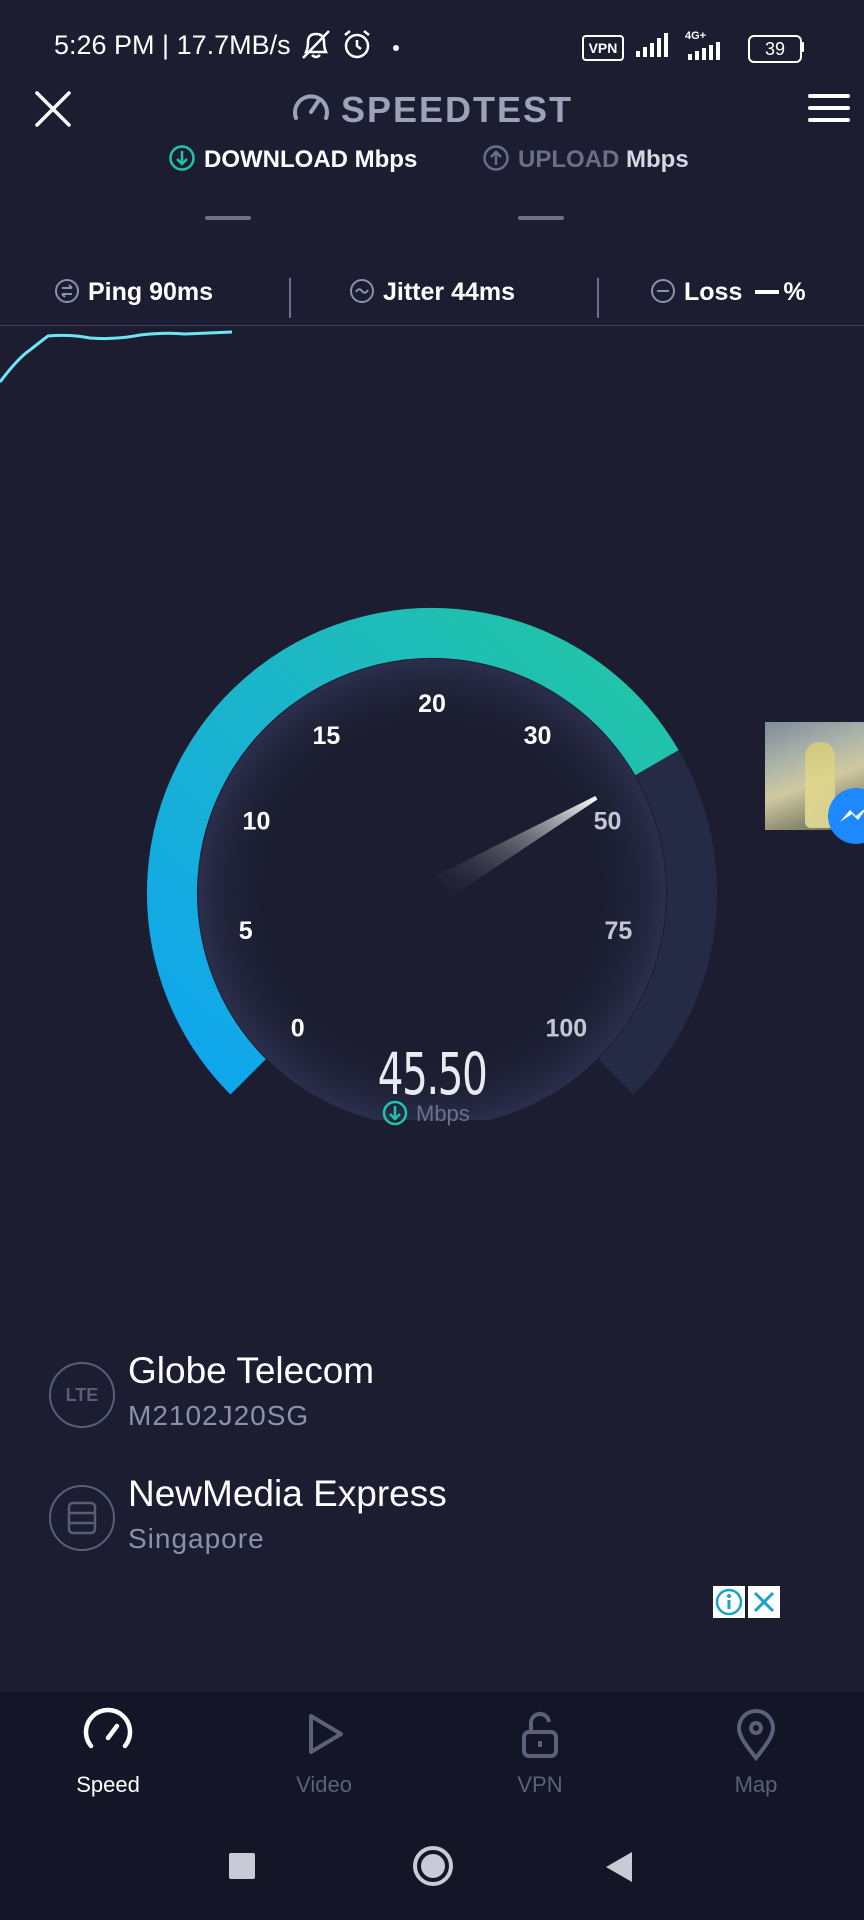  Describe the element at coordinates (414, 292) in the screenshot. I see `jitter-label: Jitter` at that location.